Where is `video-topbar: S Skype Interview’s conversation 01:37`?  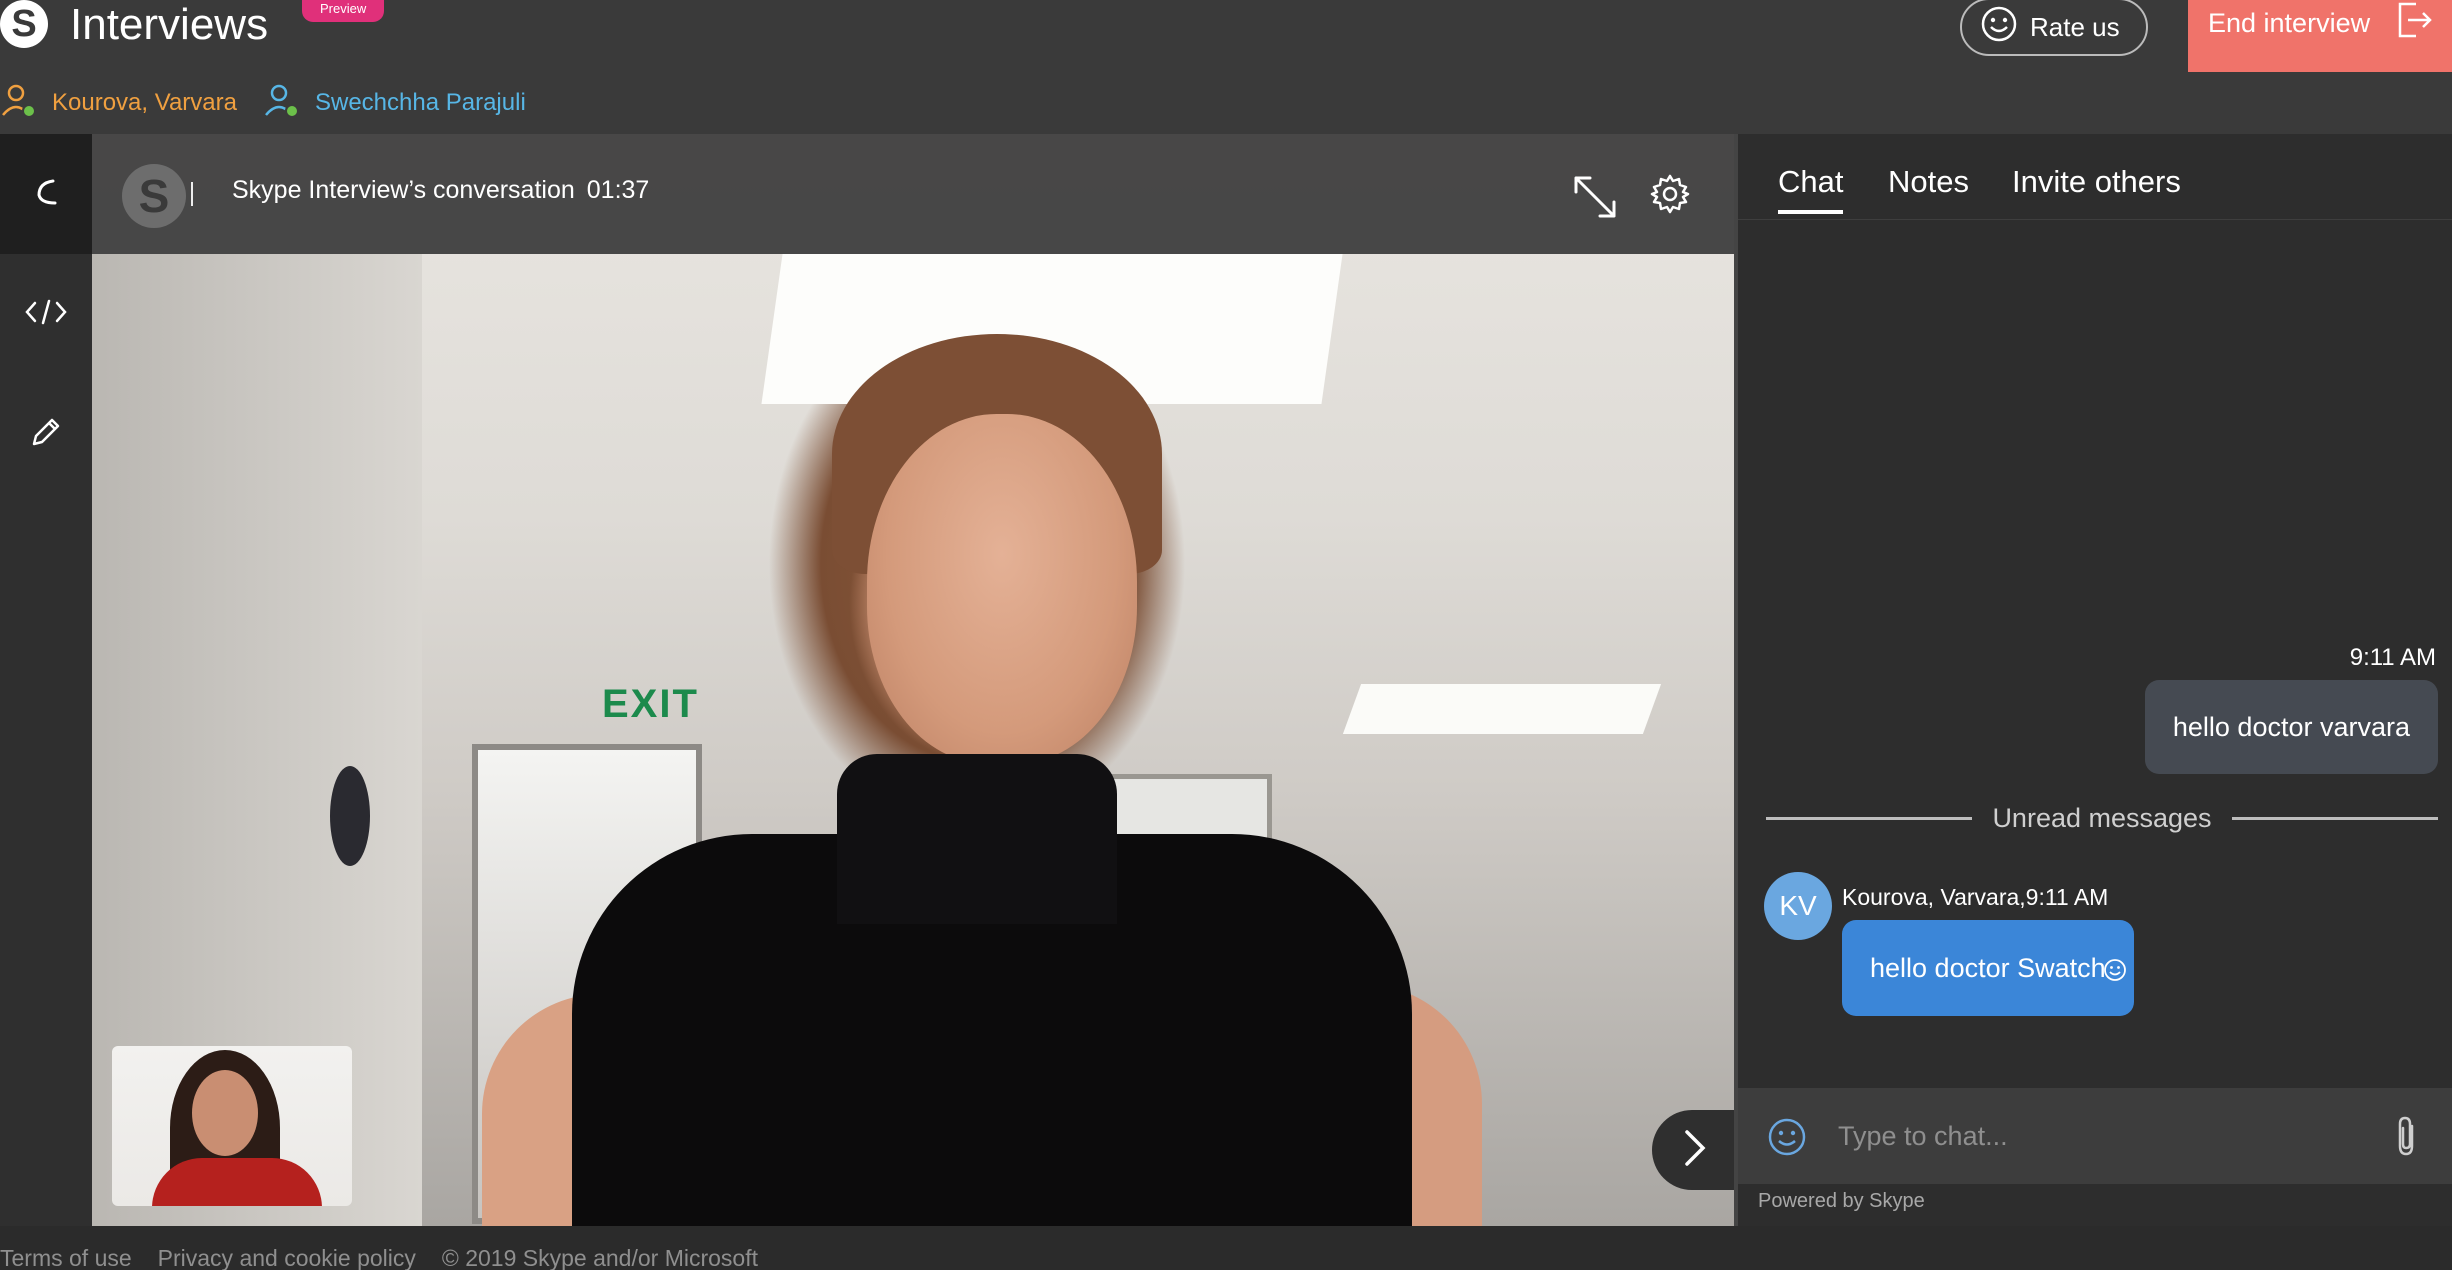
video-topbar: S Skype Interview’s conversation 01:37 is located at coordinates (913, 194).